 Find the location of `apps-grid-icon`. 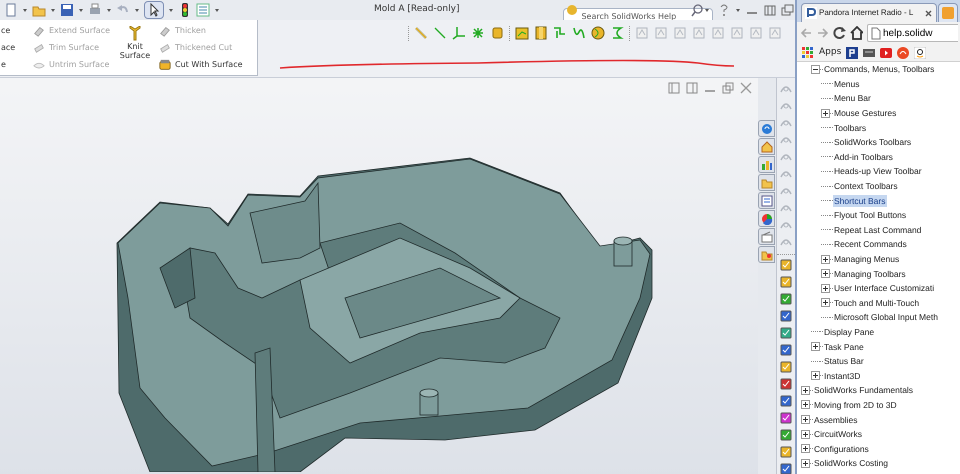

apps-grid-icon is located at coordinates (807, 52).